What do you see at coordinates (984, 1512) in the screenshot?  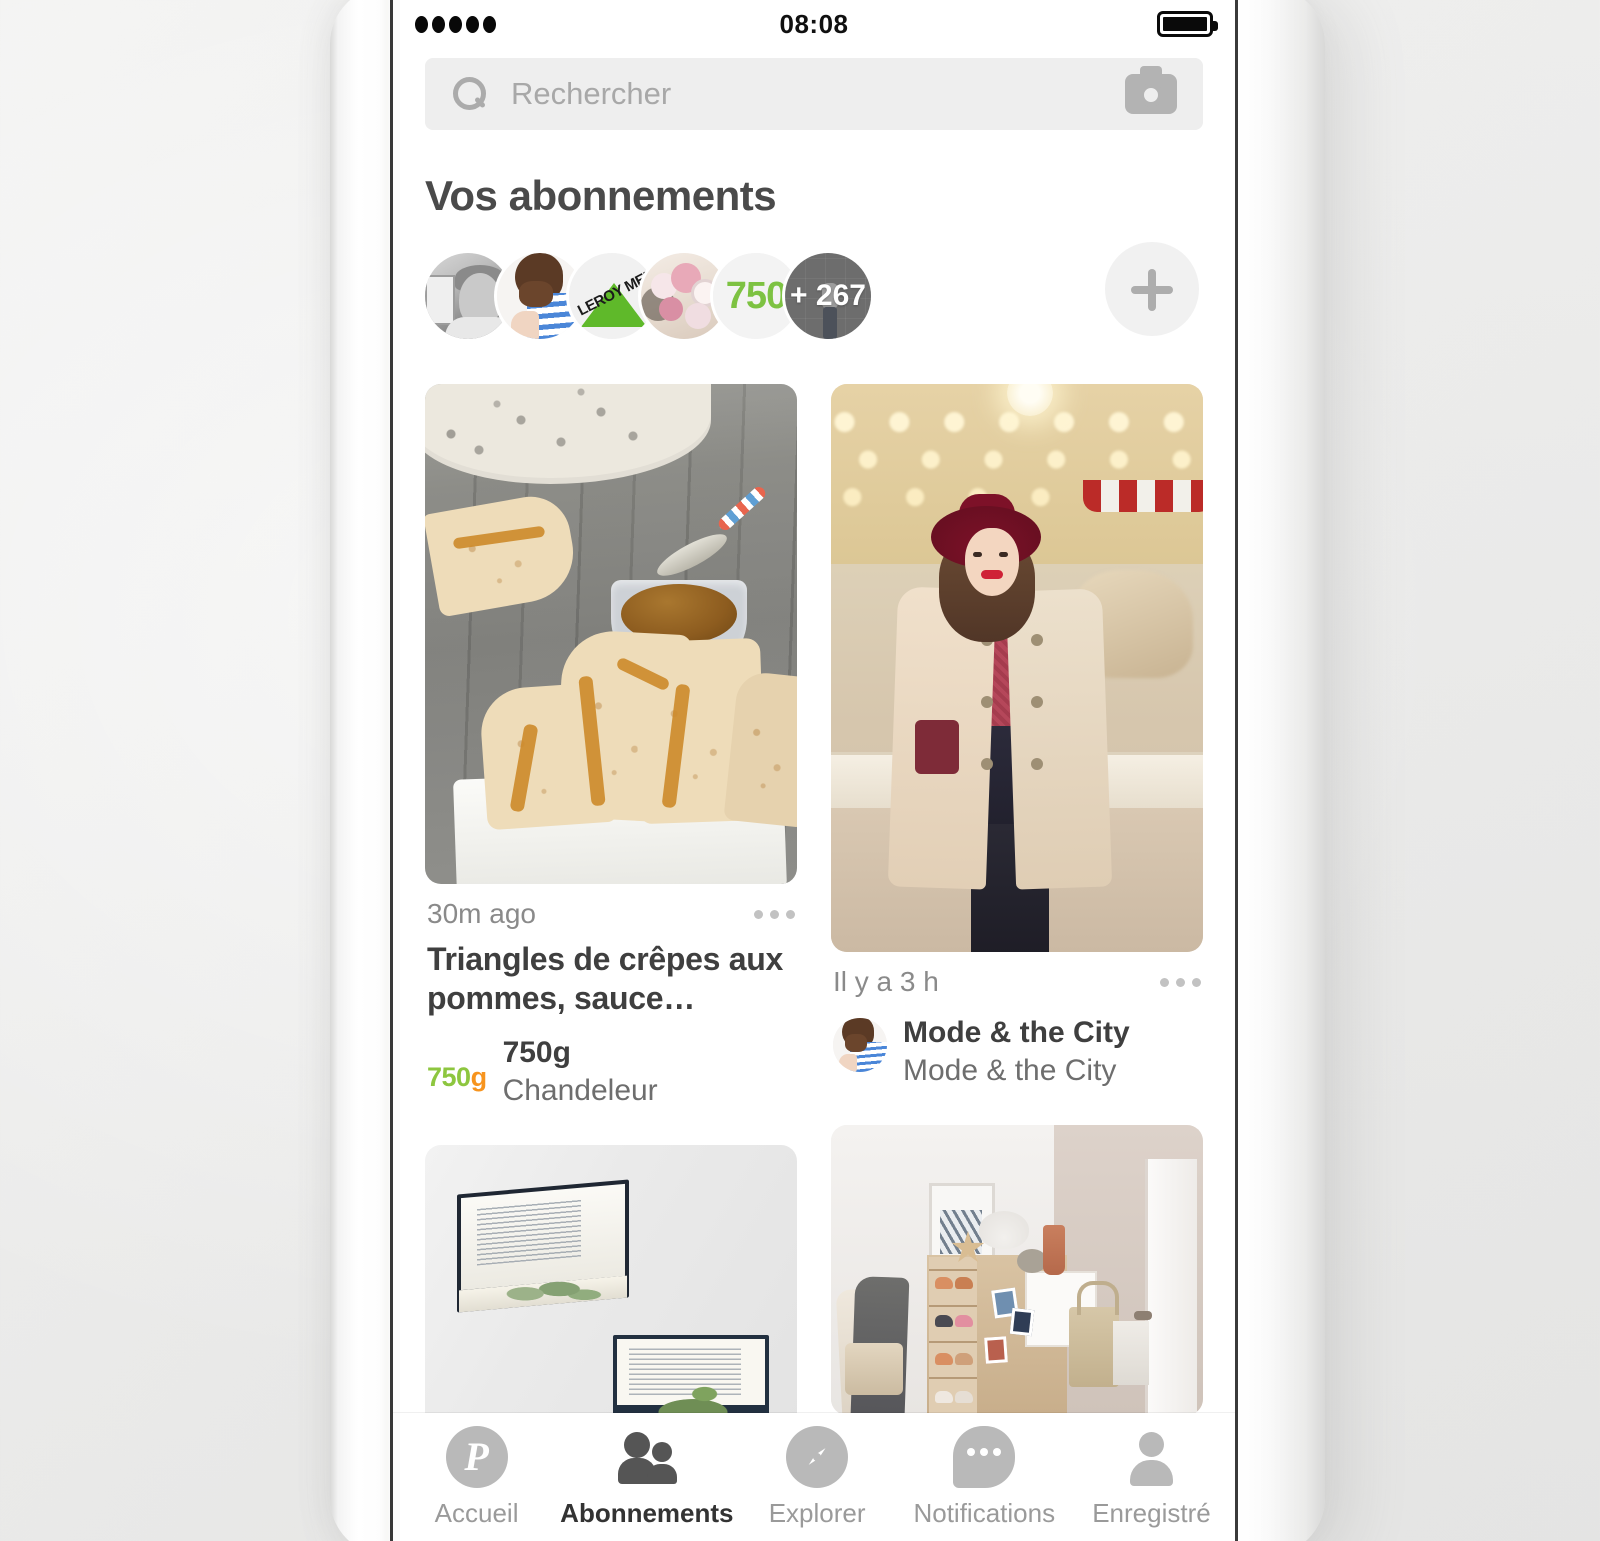 I see `tab-label: Notifications` at bounding box center [984, 1512].